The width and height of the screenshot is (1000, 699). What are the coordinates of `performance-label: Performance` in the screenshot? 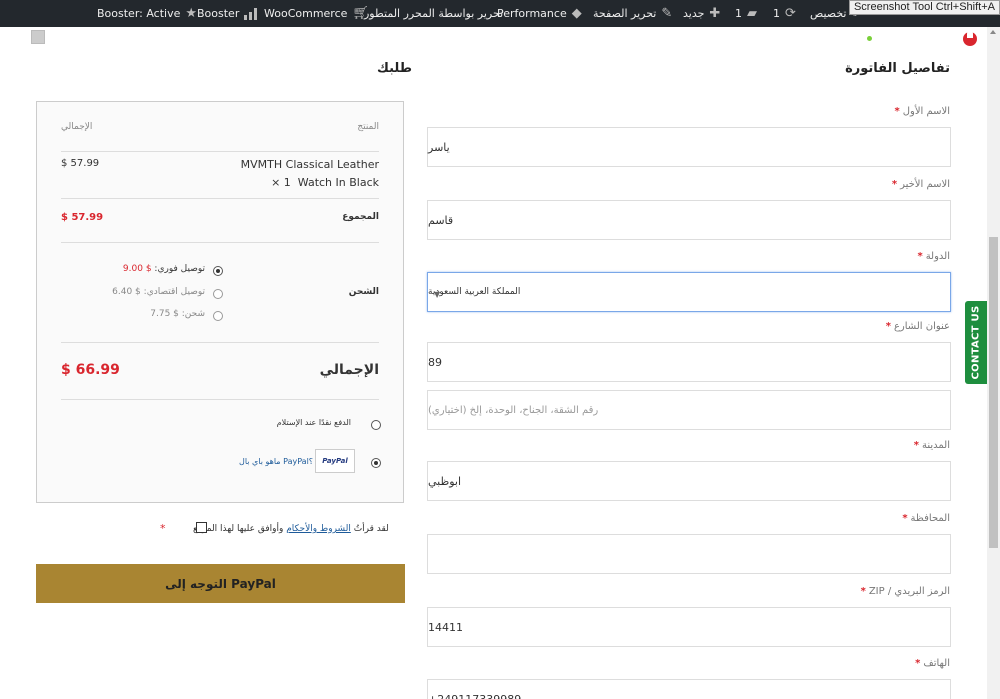 It's located at (532, 13).